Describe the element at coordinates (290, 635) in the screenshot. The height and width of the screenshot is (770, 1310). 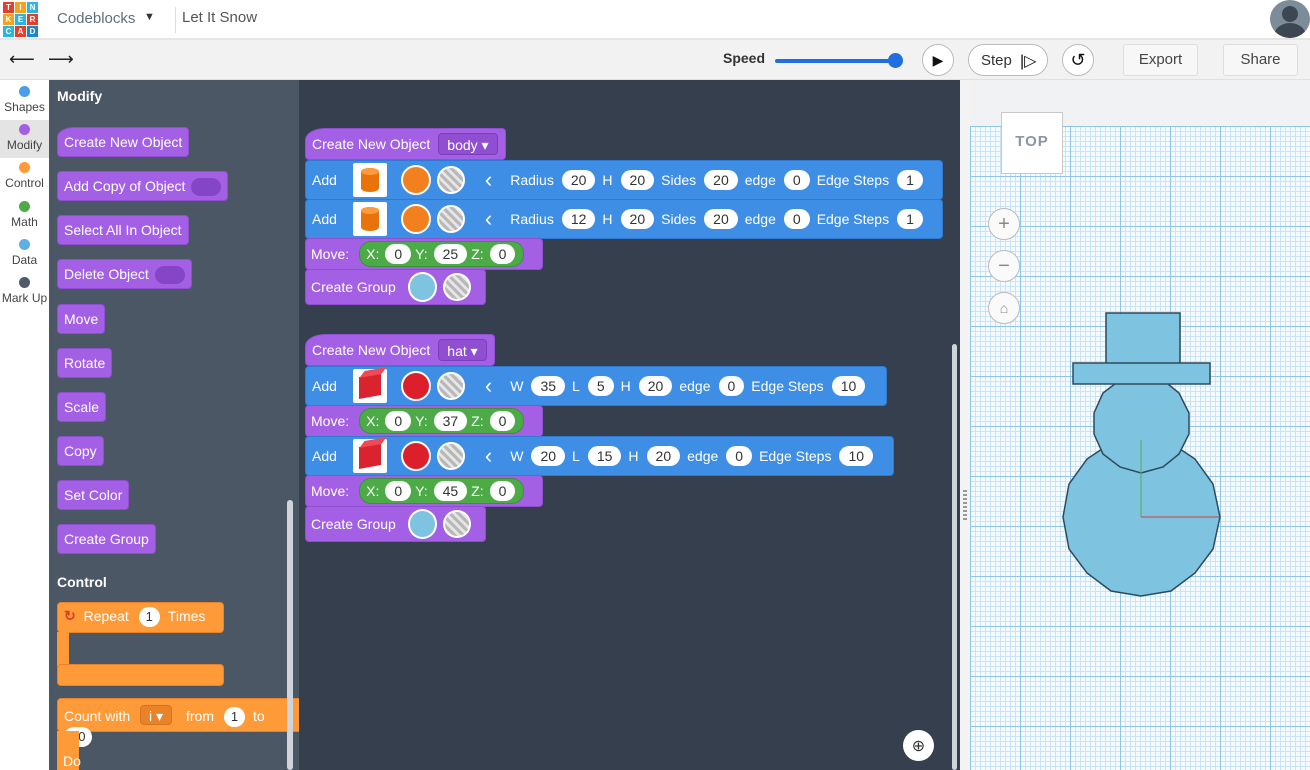
I see `flyout-scrollbar` at that location.